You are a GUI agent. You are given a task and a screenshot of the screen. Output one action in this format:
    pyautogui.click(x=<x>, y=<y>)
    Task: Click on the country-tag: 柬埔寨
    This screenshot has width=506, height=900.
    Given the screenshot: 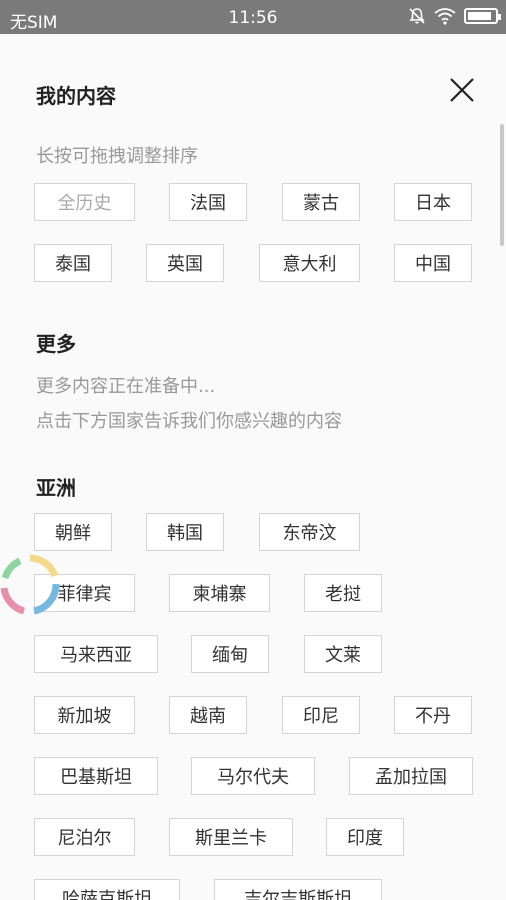 What is the action you would take?
    pyautogui.click(x=219, y=593)
    